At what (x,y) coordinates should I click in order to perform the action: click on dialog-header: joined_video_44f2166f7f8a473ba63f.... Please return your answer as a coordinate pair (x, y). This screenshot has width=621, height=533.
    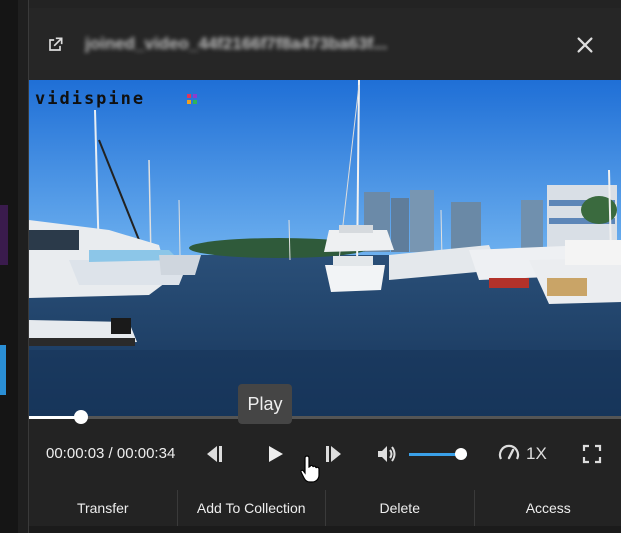
    Looking at the image, I should click on (325, 44).